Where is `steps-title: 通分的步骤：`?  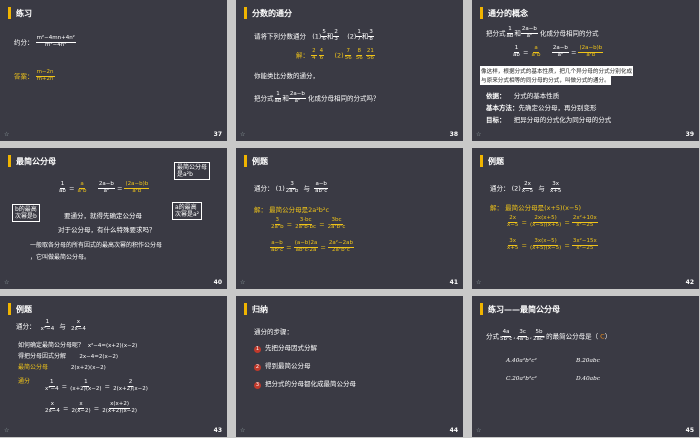 steps-title: 通分的步骤： is located at coordinates (273, 332).